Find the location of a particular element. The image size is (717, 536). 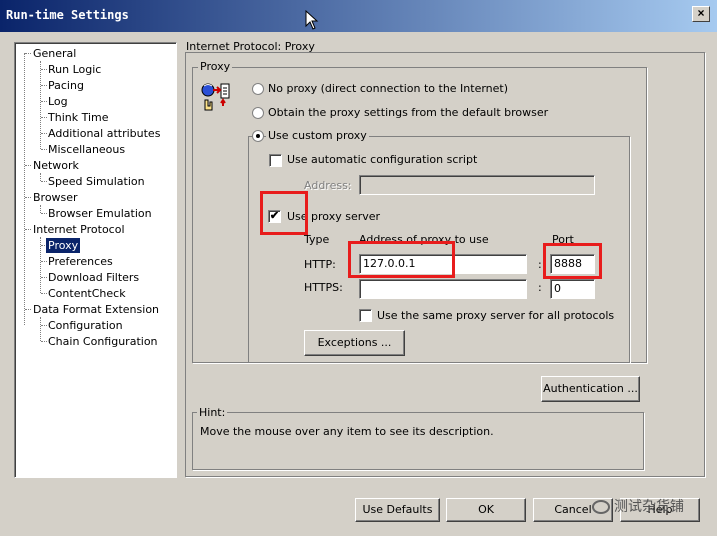

https-colon: : is located at coordinates (540, 287).